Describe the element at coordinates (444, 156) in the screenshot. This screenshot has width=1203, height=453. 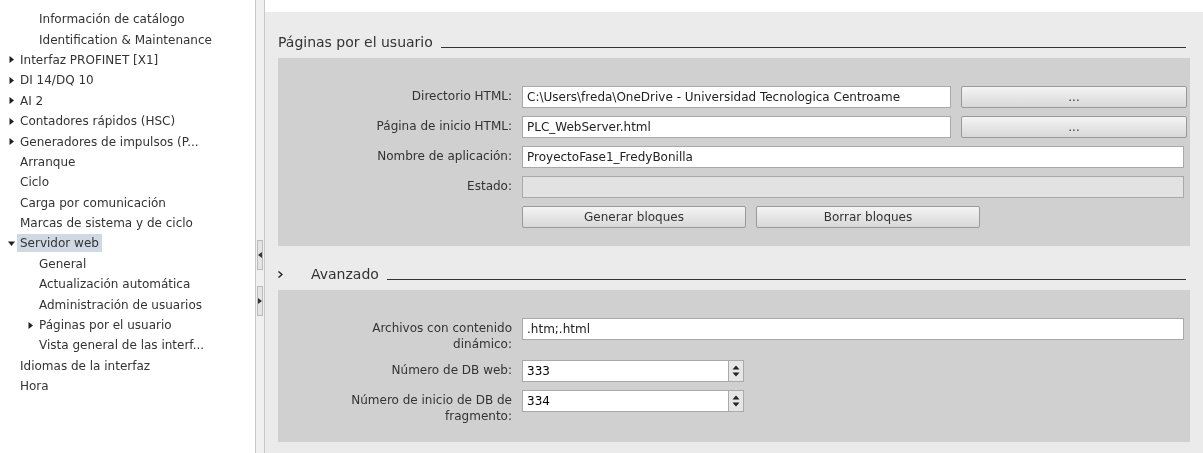
I see `field-label: Nombre de aplicación:` at that location.